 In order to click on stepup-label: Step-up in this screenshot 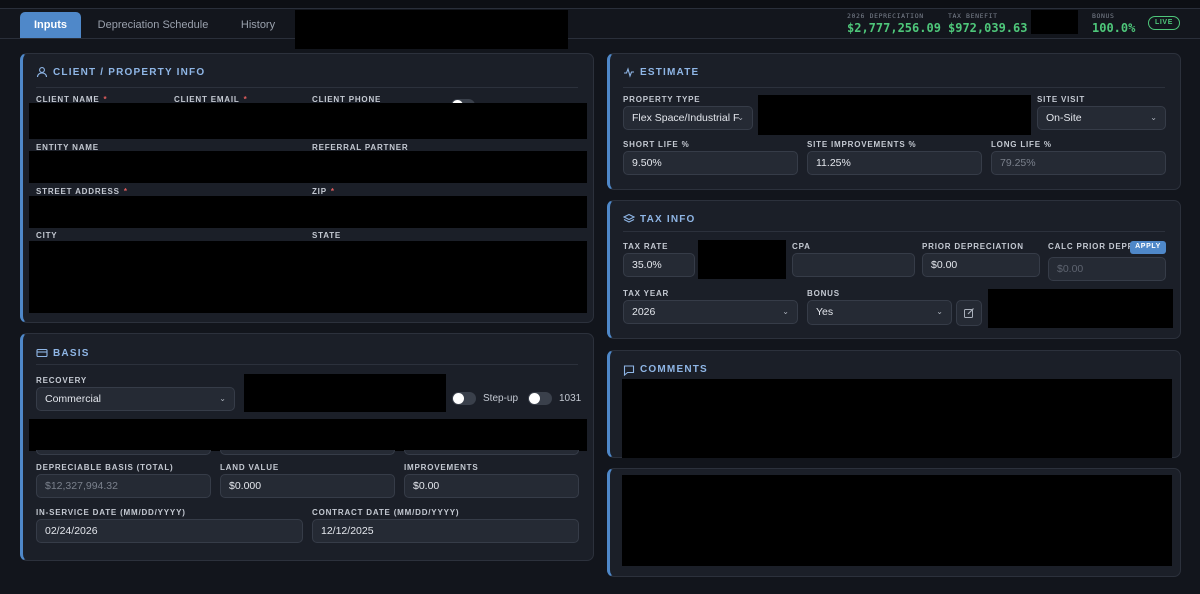, I will do `click(501, 398)`.